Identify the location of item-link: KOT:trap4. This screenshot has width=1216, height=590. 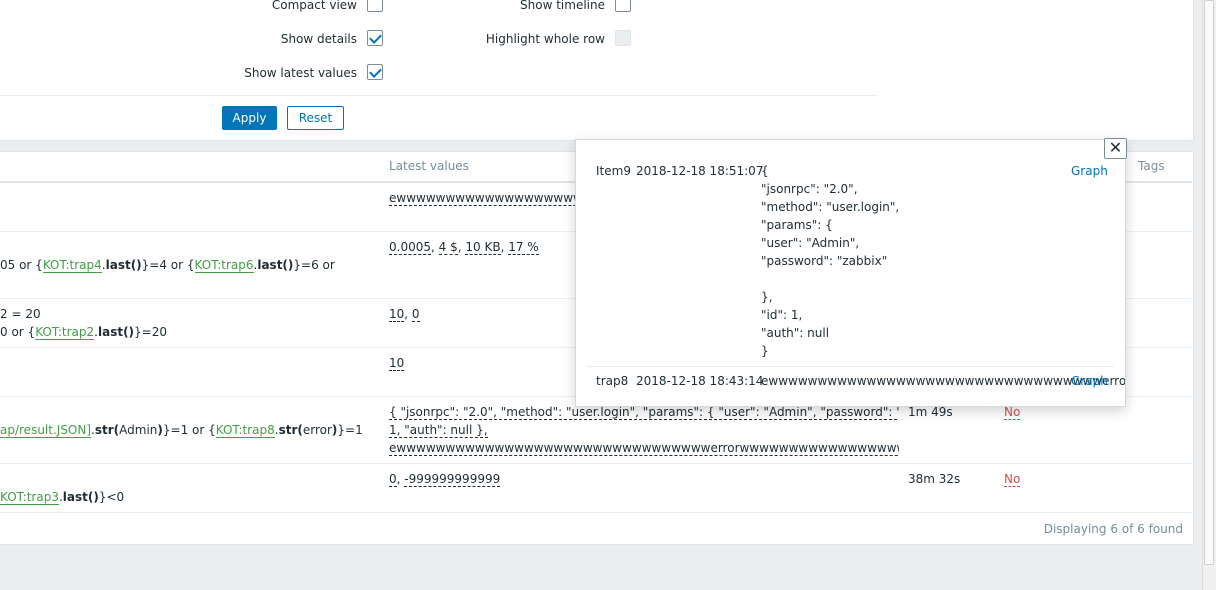
(72, 265).